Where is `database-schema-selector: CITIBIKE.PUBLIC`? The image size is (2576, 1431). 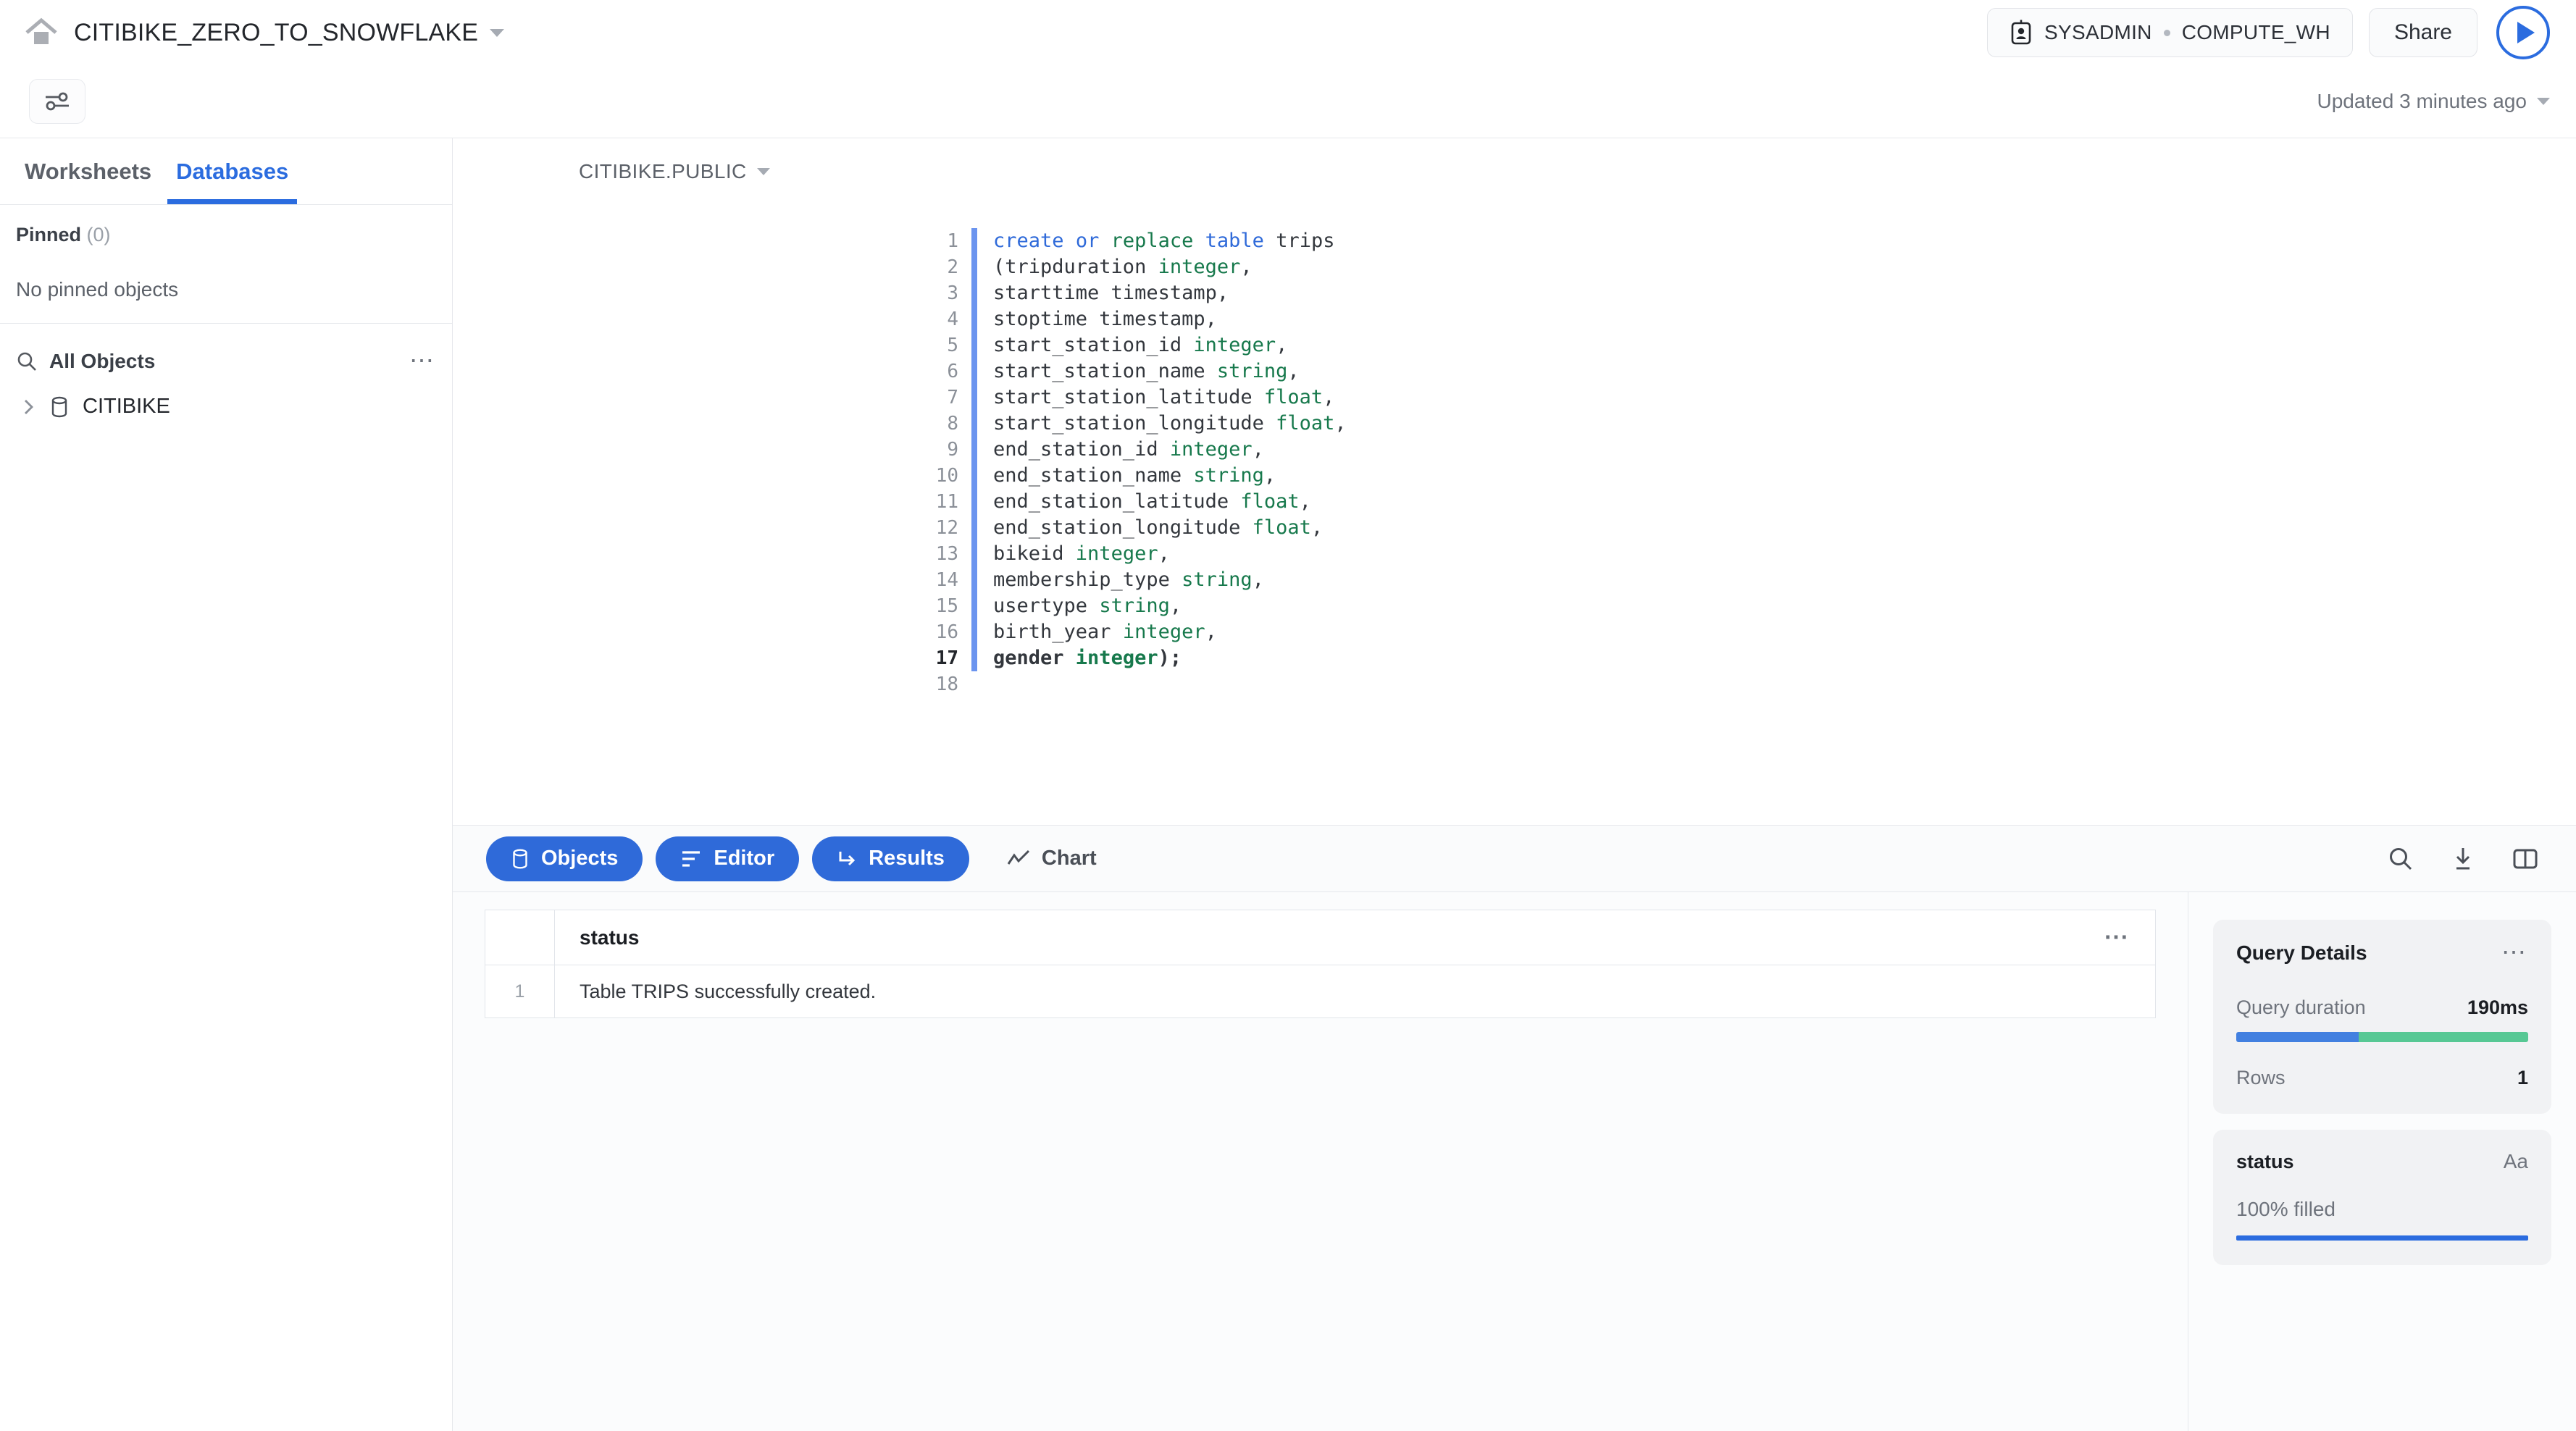
database-schema-selector: CITIBIKE.PUBLIC is located at coordinates (663, 171).